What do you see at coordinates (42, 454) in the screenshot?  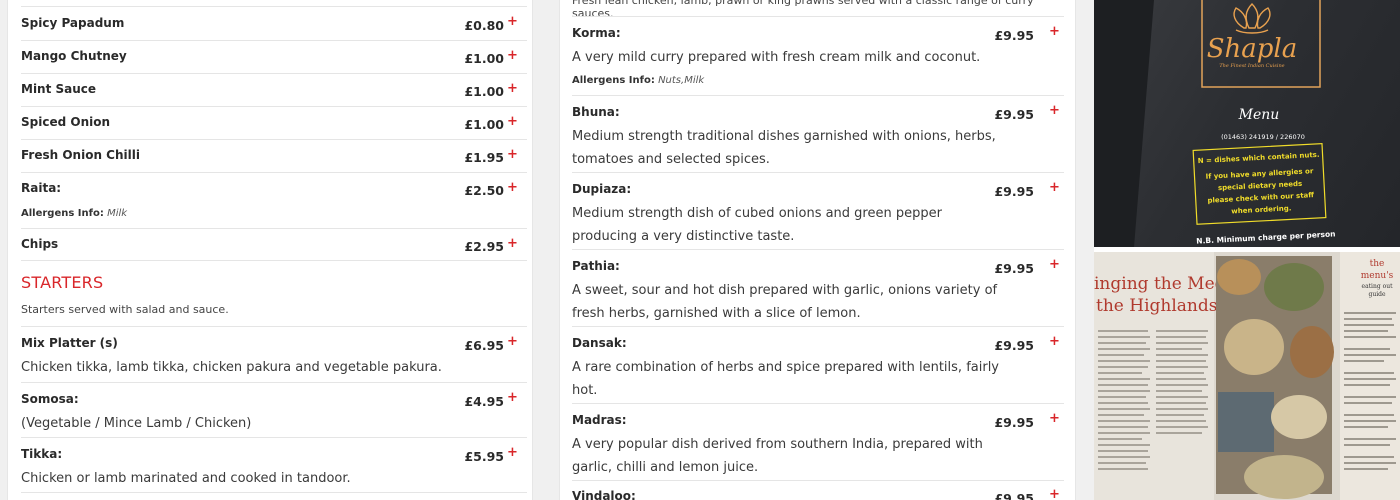 I see `item-name: Tikka:` at bounding box center [42, 454].